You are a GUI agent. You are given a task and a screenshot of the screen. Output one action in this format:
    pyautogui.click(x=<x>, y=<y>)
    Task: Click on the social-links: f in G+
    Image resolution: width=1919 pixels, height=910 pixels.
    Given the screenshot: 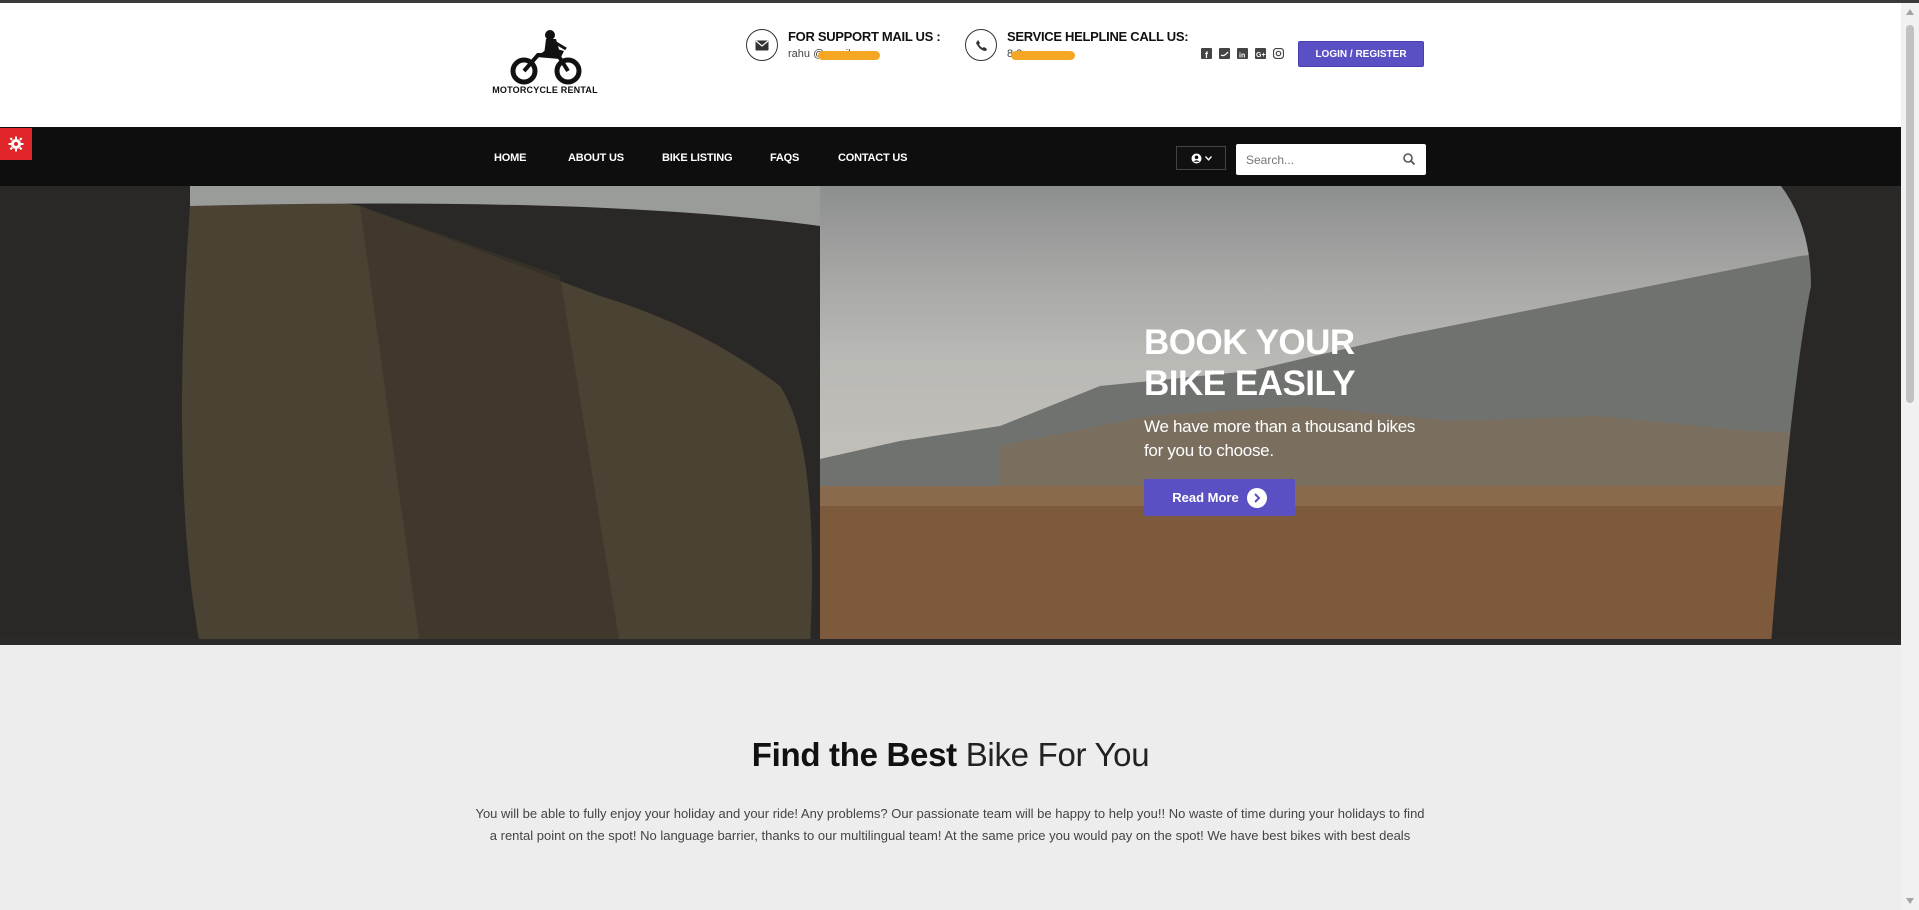 What is the action you would take?
    pyautogui.click(x=1242, y=53)
    